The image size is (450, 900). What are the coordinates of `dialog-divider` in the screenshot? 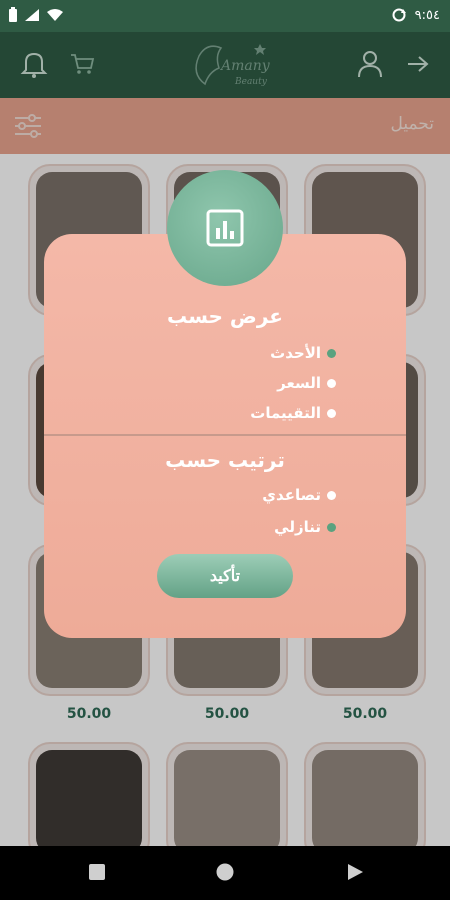 It's located at (225, 435).